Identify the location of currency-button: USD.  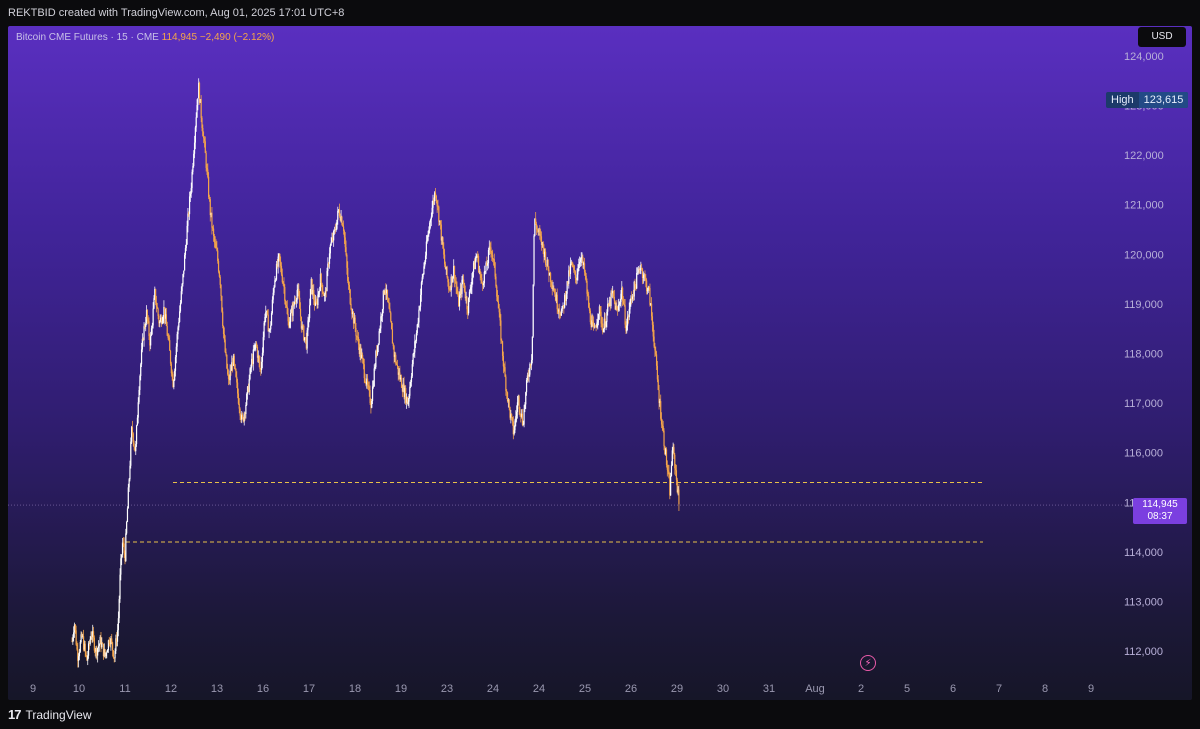
(1162, 37).